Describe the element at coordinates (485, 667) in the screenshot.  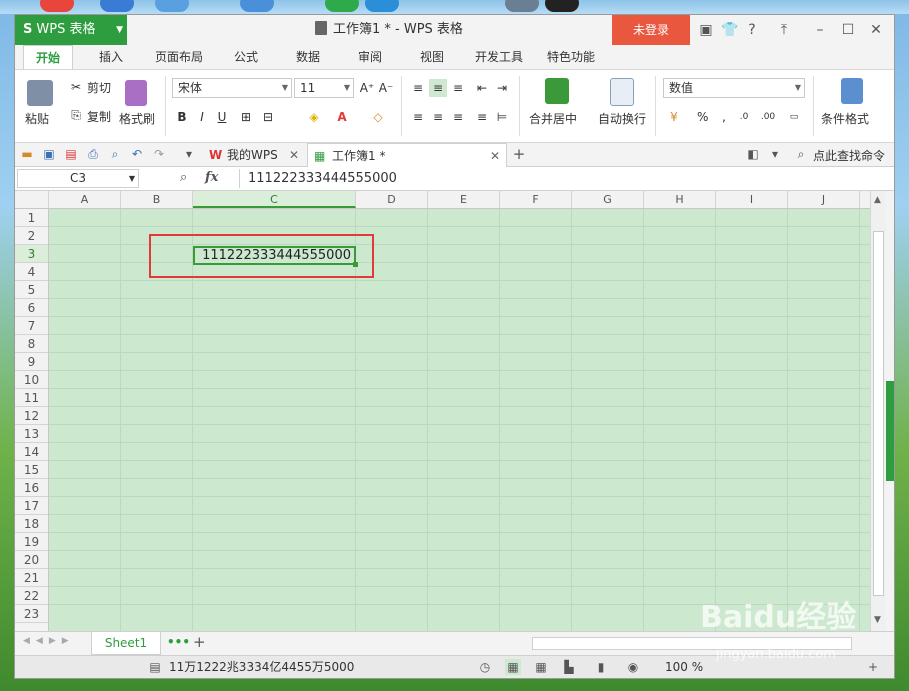
I see `history-icon: ◷` at that location.